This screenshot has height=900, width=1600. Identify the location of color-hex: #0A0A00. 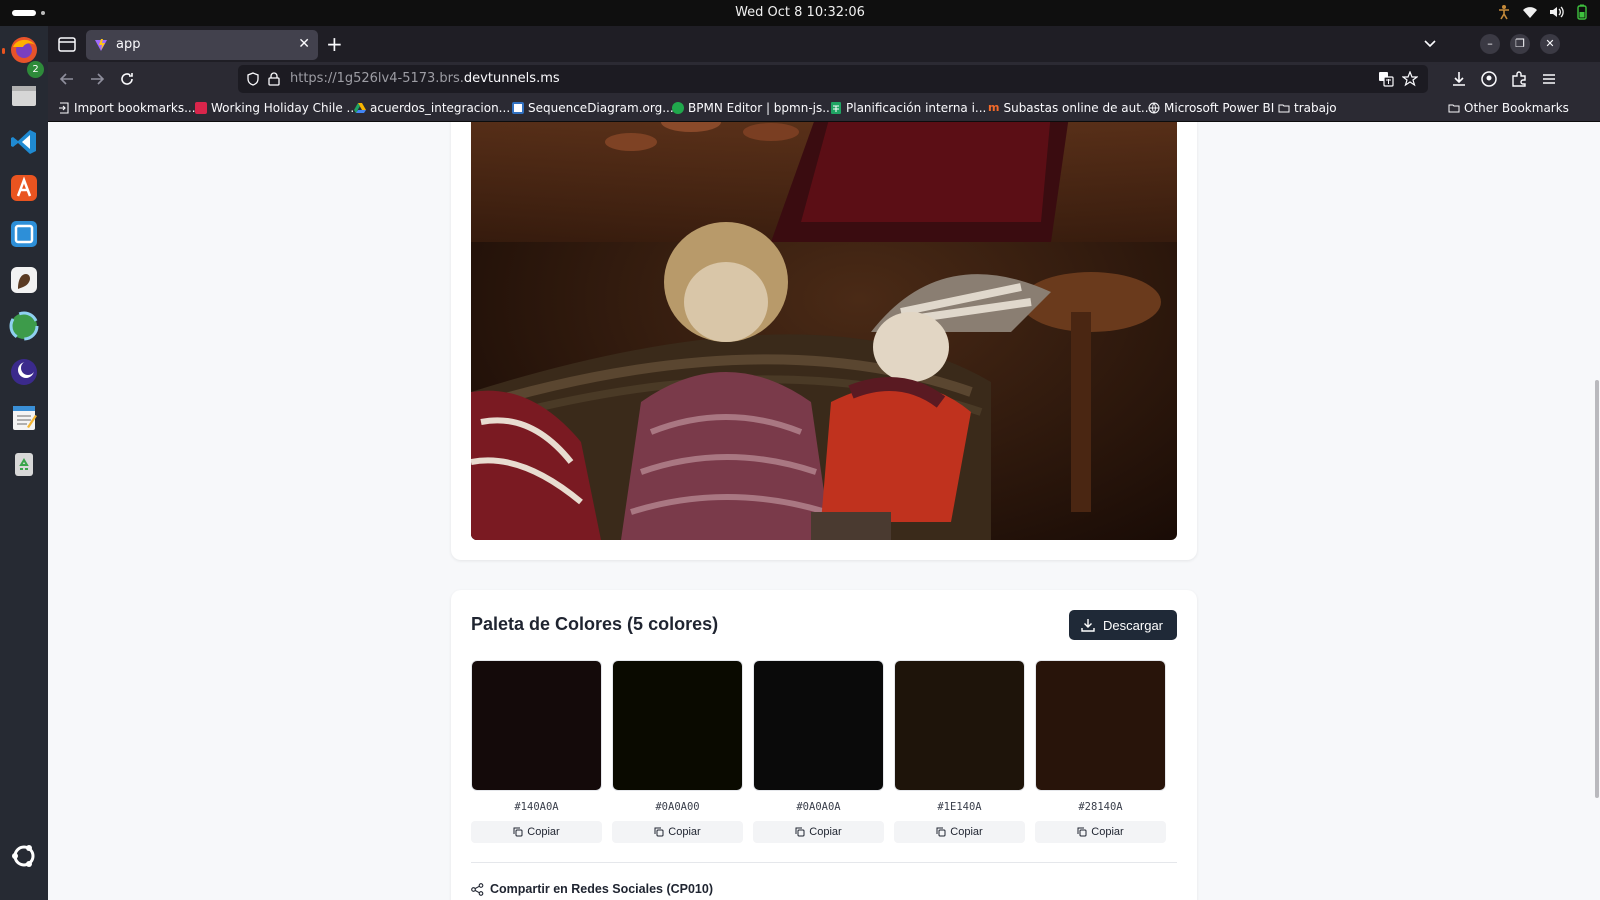
(677, 807).